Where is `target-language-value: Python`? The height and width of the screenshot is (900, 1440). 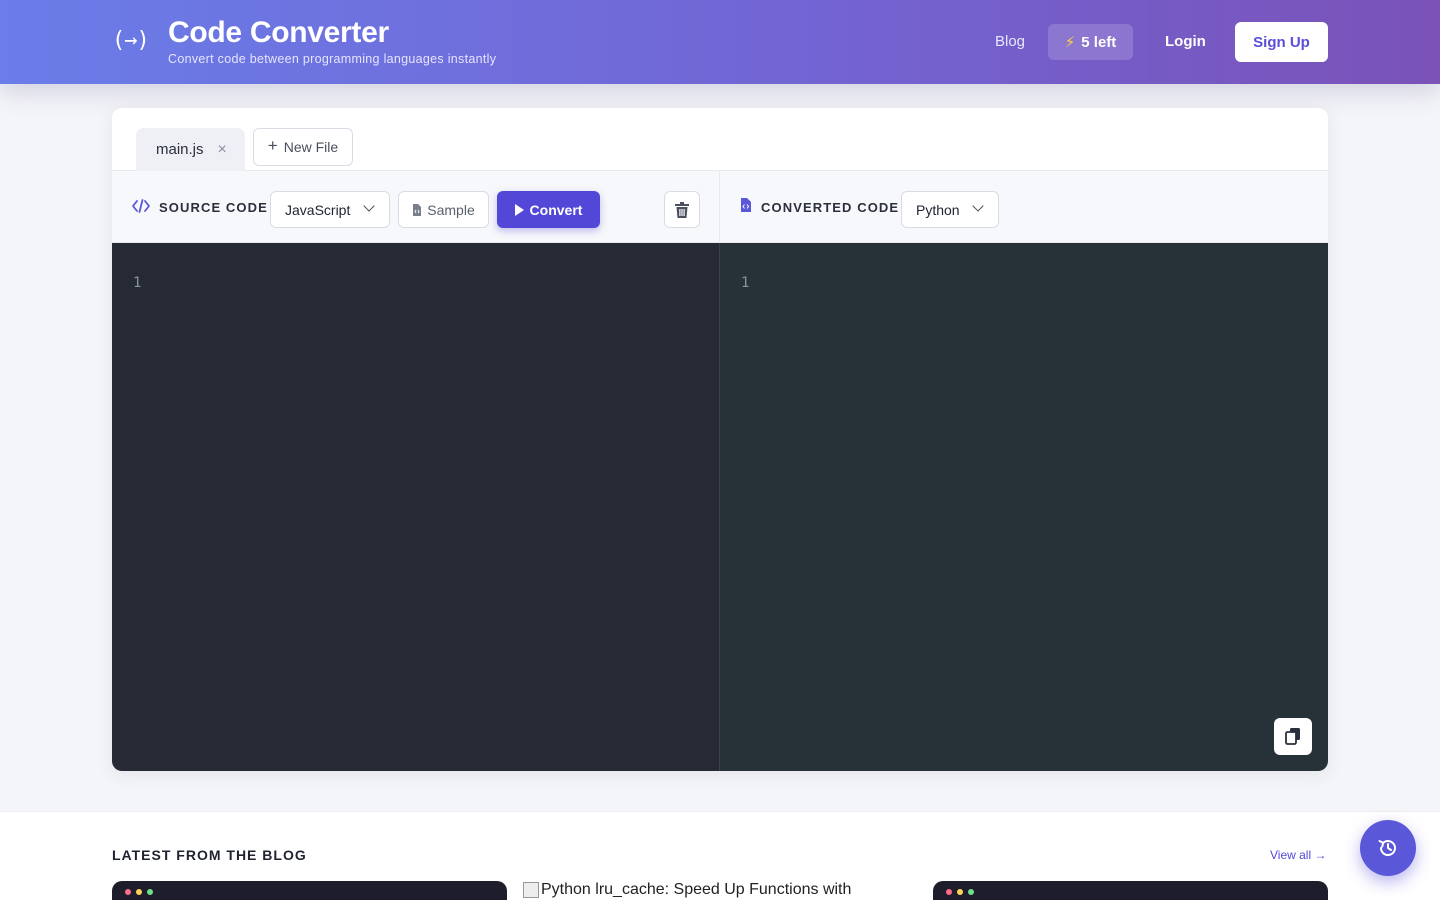 target-language-value: Python is located at coordinates (938, 209).